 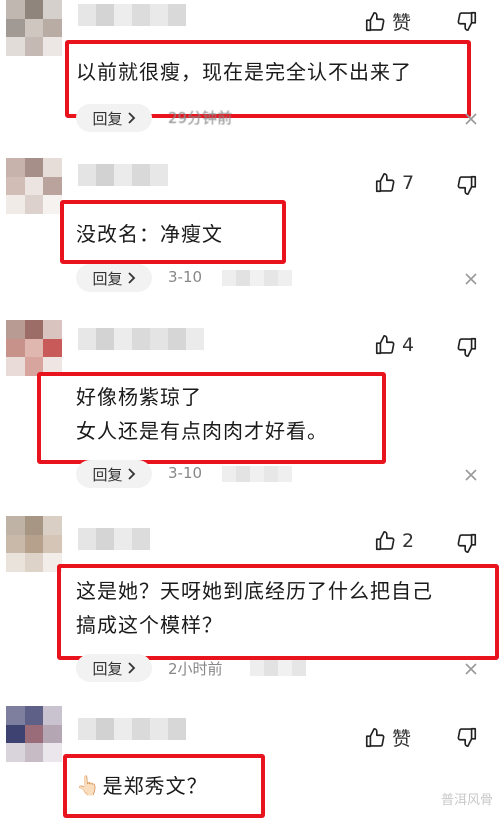 I want to click on like-button: 2, so click(x=394, y=541).